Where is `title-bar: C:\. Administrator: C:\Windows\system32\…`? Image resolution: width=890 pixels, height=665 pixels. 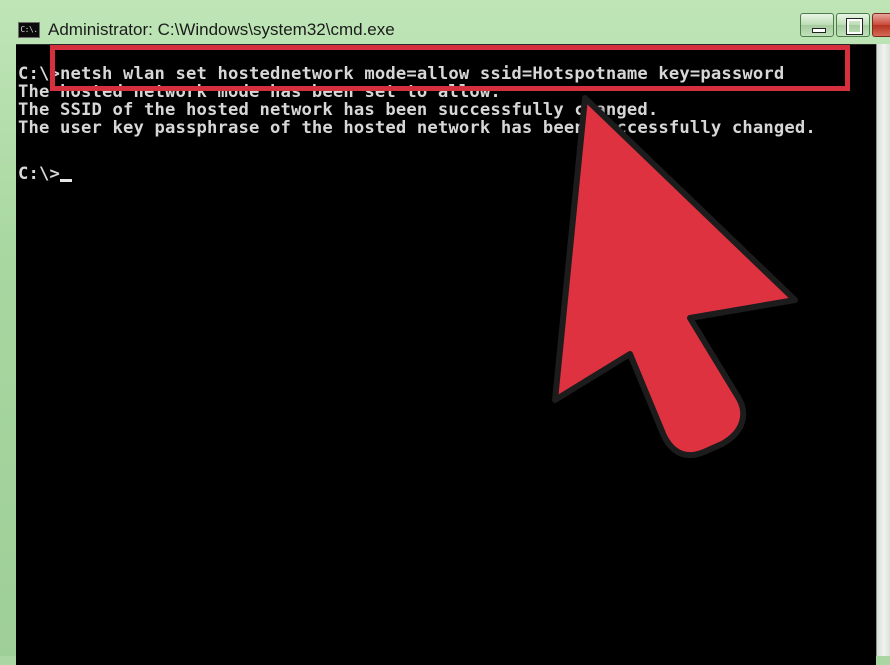 title-bar: C:\. Administrator: C:\Windows\system32\… is located at coordinates (445, 22).